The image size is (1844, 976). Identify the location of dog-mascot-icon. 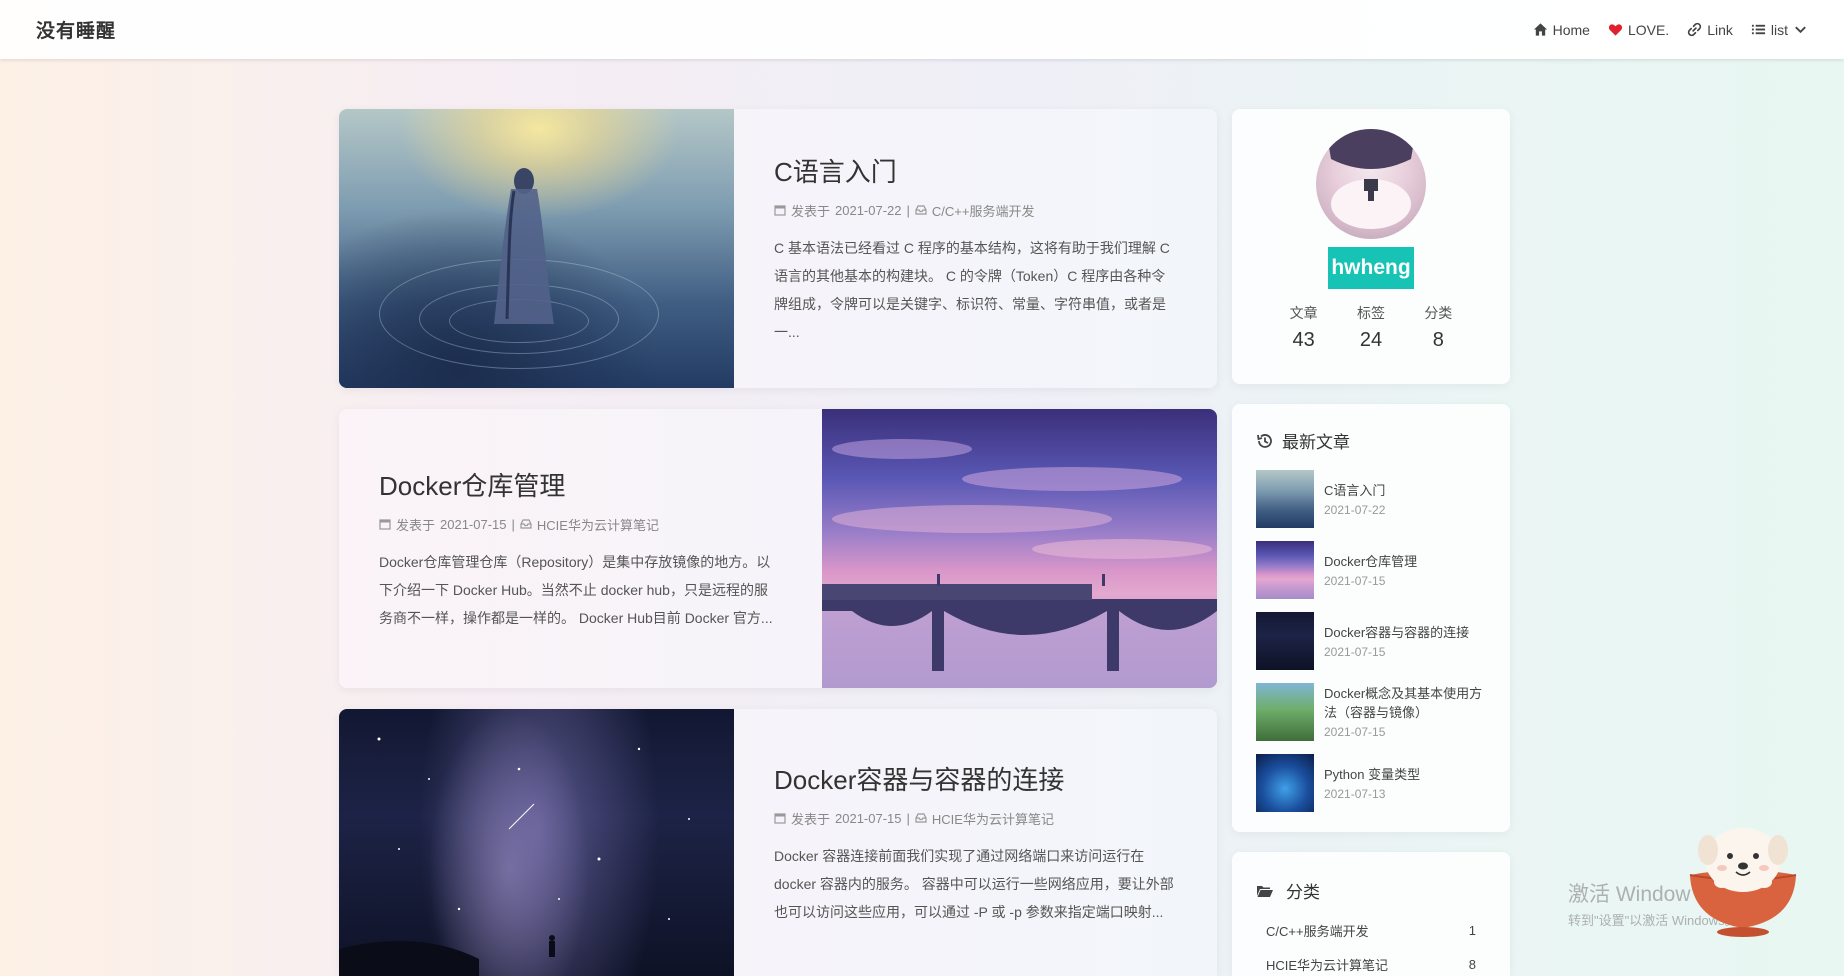
(1743, 879).